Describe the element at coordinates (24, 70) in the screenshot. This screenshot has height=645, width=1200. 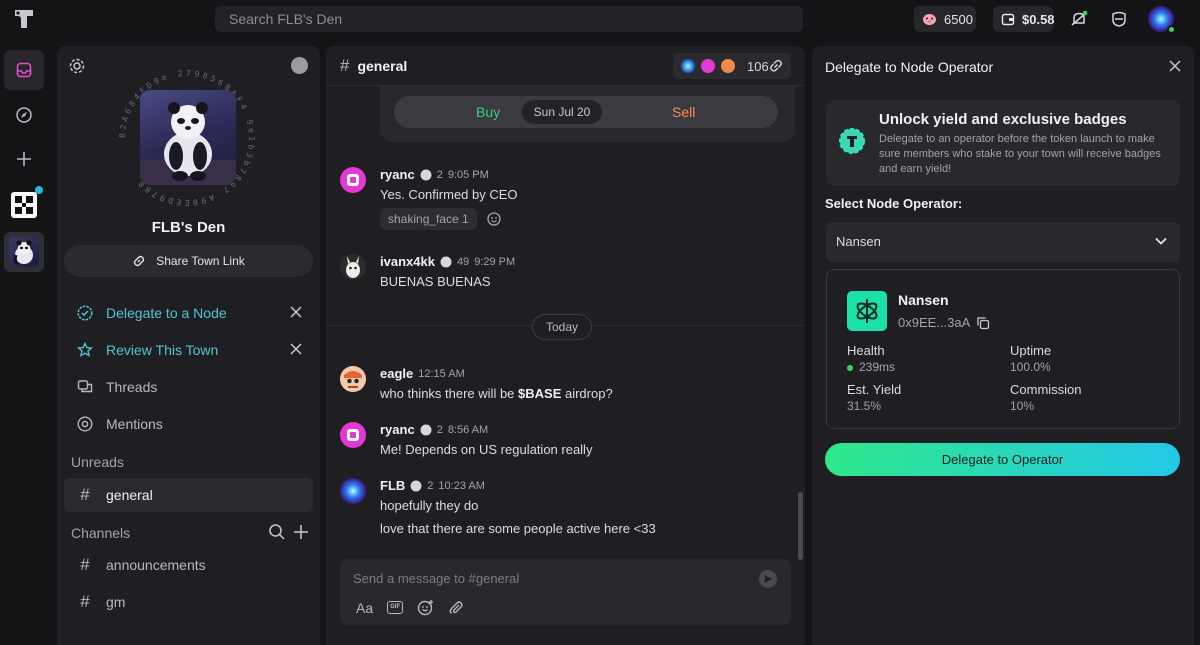
I see `inbox-icon` at that location.